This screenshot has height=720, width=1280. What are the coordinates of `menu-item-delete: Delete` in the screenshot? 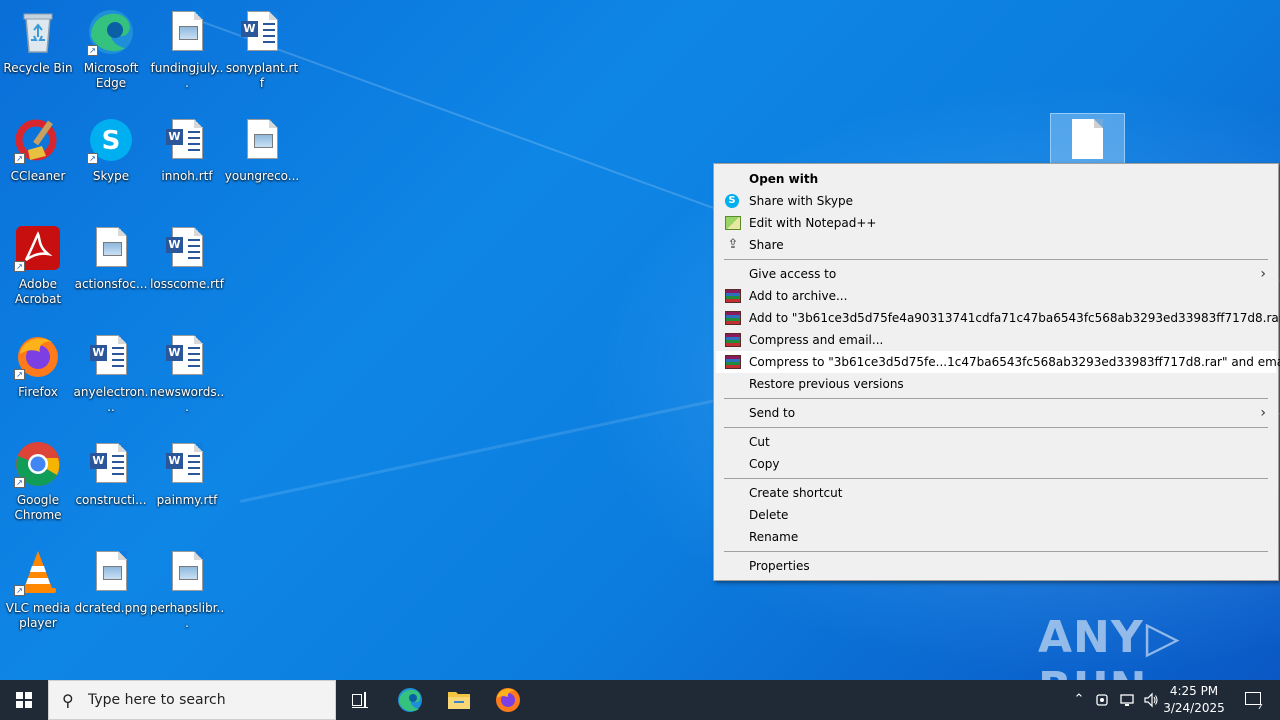 It's located at (996, 515).